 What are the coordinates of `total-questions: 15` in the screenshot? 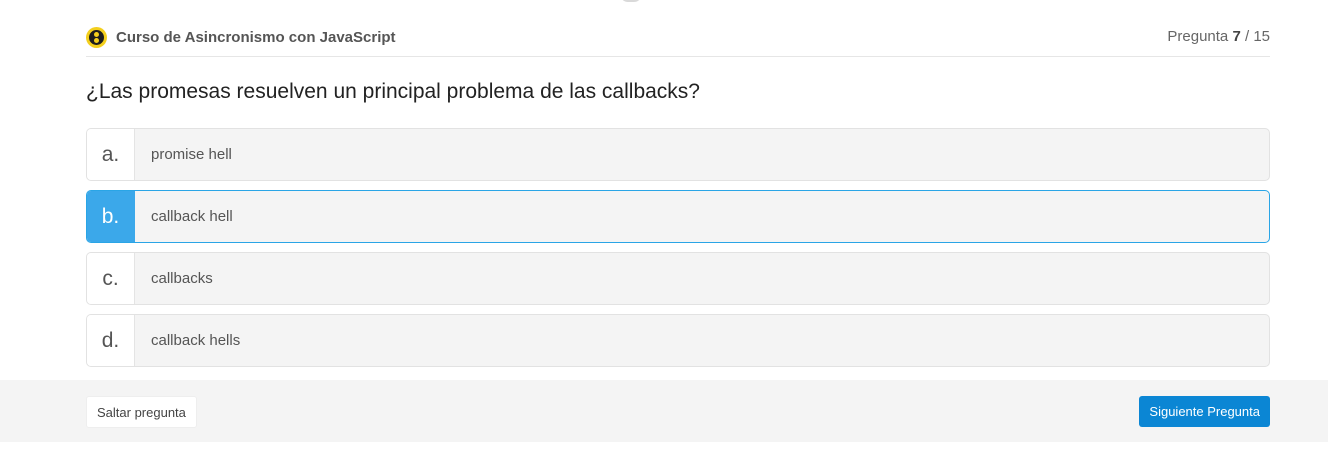 It's located at (1261, 36).